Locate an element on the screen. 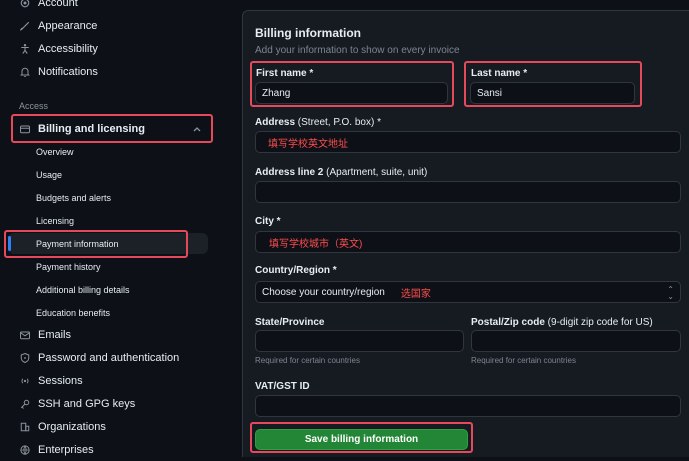  country-annotation: 选国家 is located at coordinates (415, 294).